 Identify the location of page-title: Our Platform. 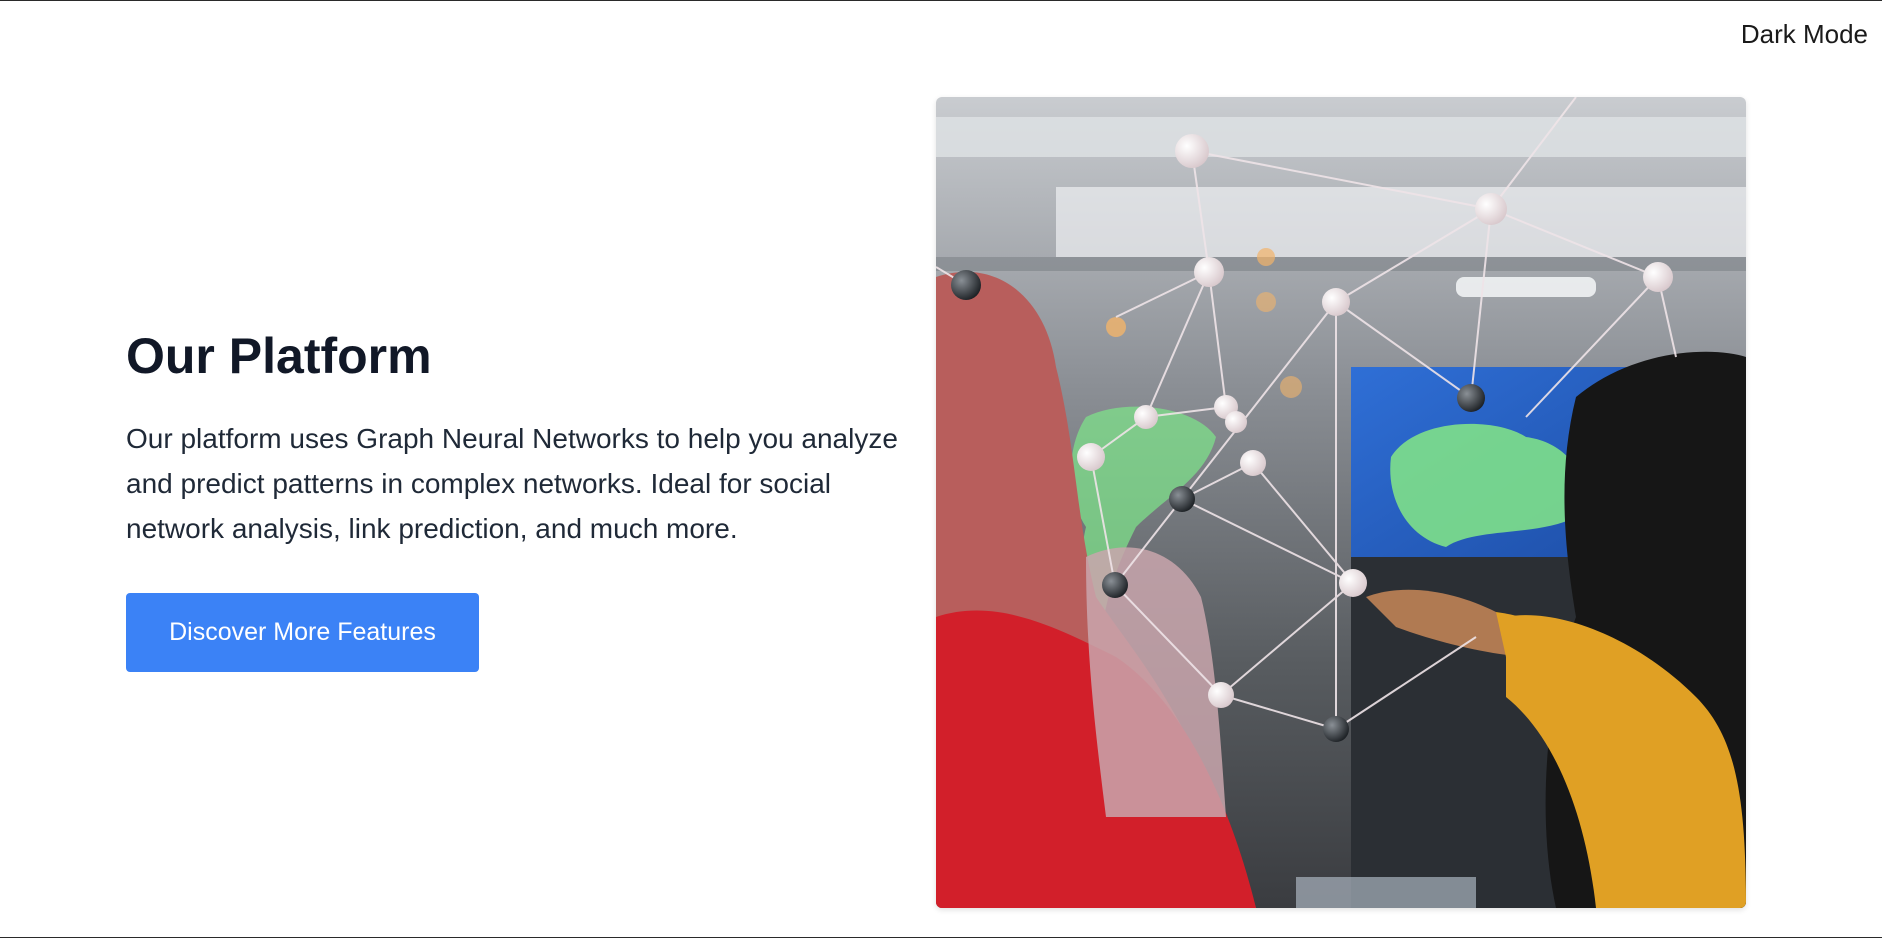
(279, 356).